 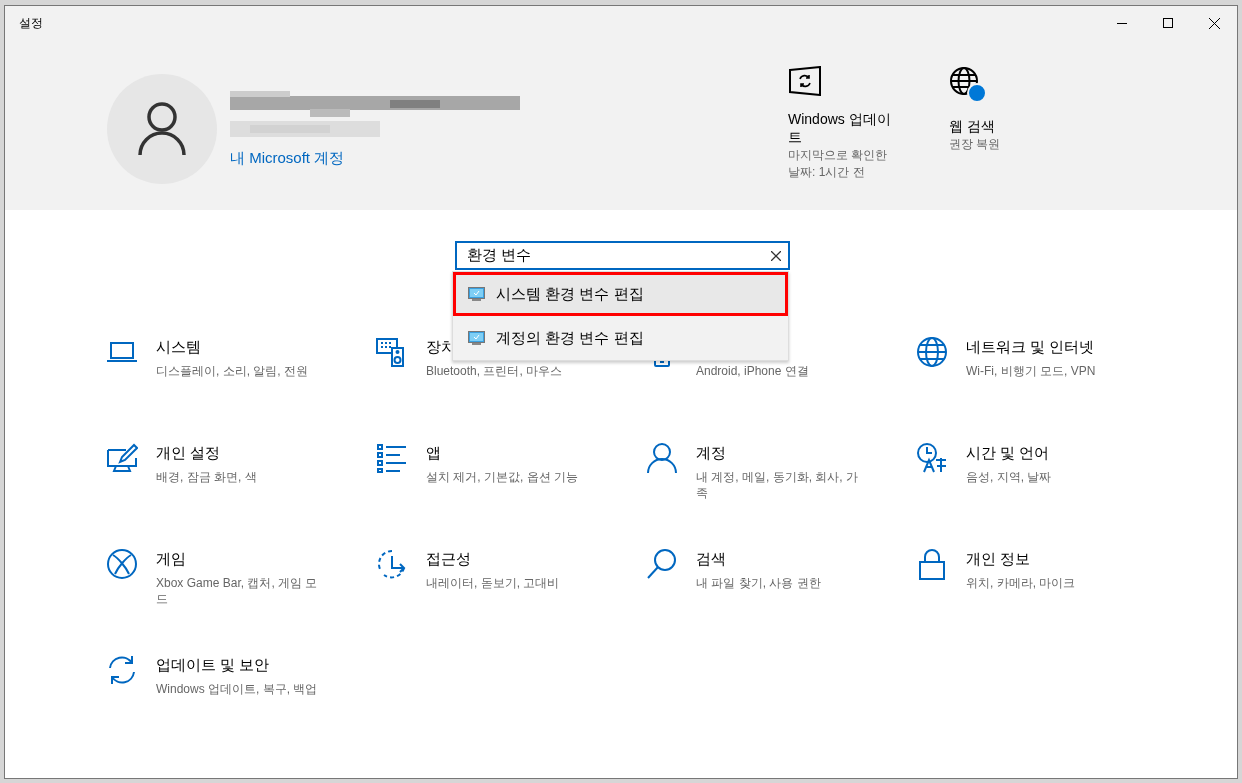 What do you see at coordinates (932, 352) in the screenshot?
I see `globe-icon` at bounding box center [932, 352].